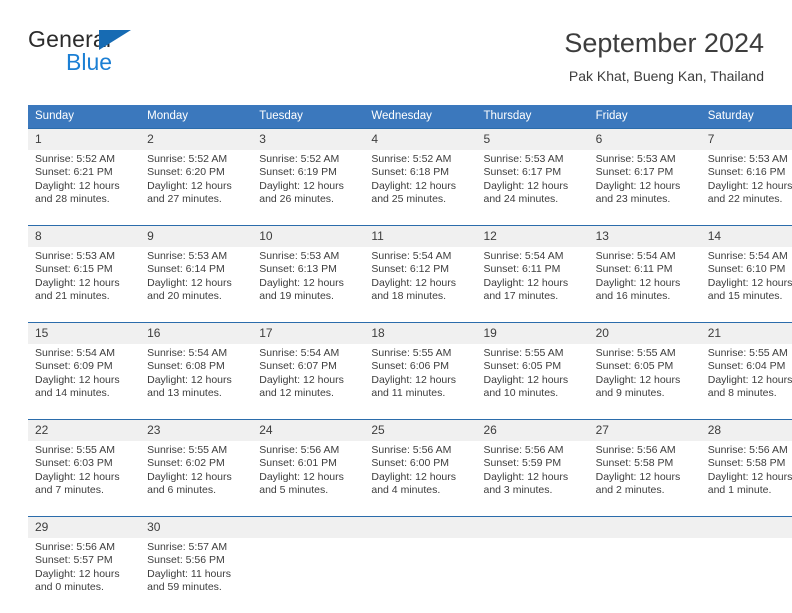  What do you see at coordinates (533, 269) in the screenshot?
I see `sunset-text: Sunset: 6:11 PM` at bounding box center [533, 269].